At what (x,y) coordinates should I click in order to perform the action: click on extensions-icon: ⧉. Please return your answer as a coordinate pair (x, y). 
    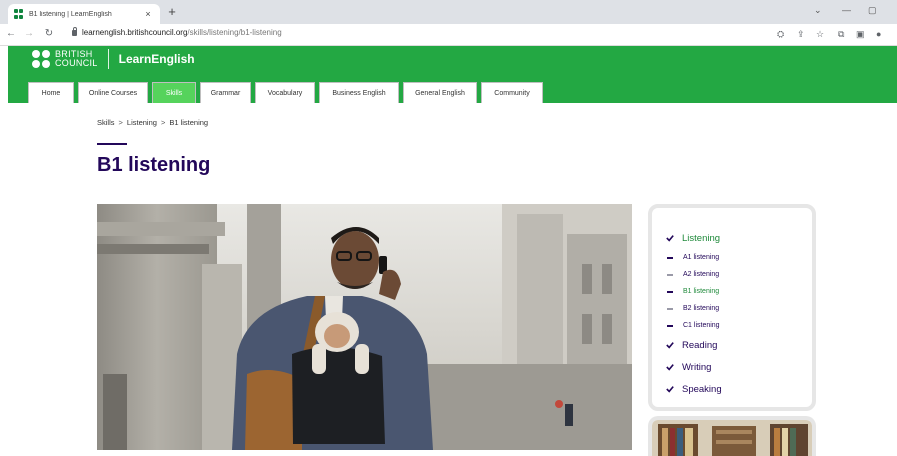
    Looking at the image, I should click on (841, 34).